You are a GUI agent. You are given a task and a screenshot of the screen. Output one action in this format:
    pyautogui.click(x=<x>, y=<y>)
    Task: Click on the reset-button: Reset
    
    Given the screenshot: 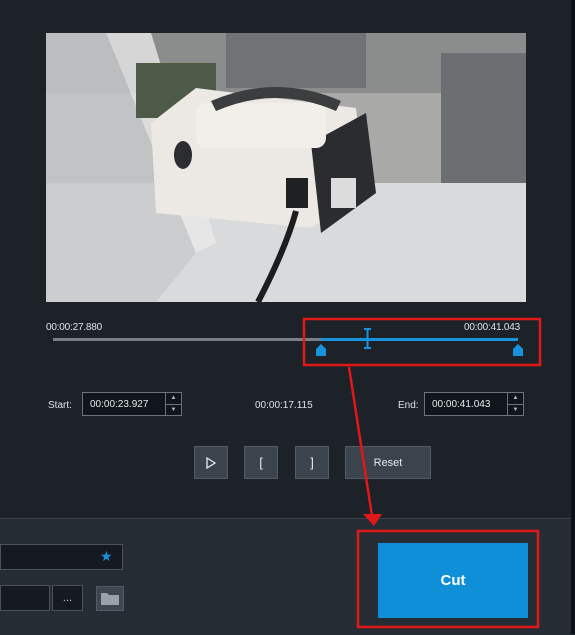 What is the action you would take?
    pyautogui.click(x=388, y=462)
    